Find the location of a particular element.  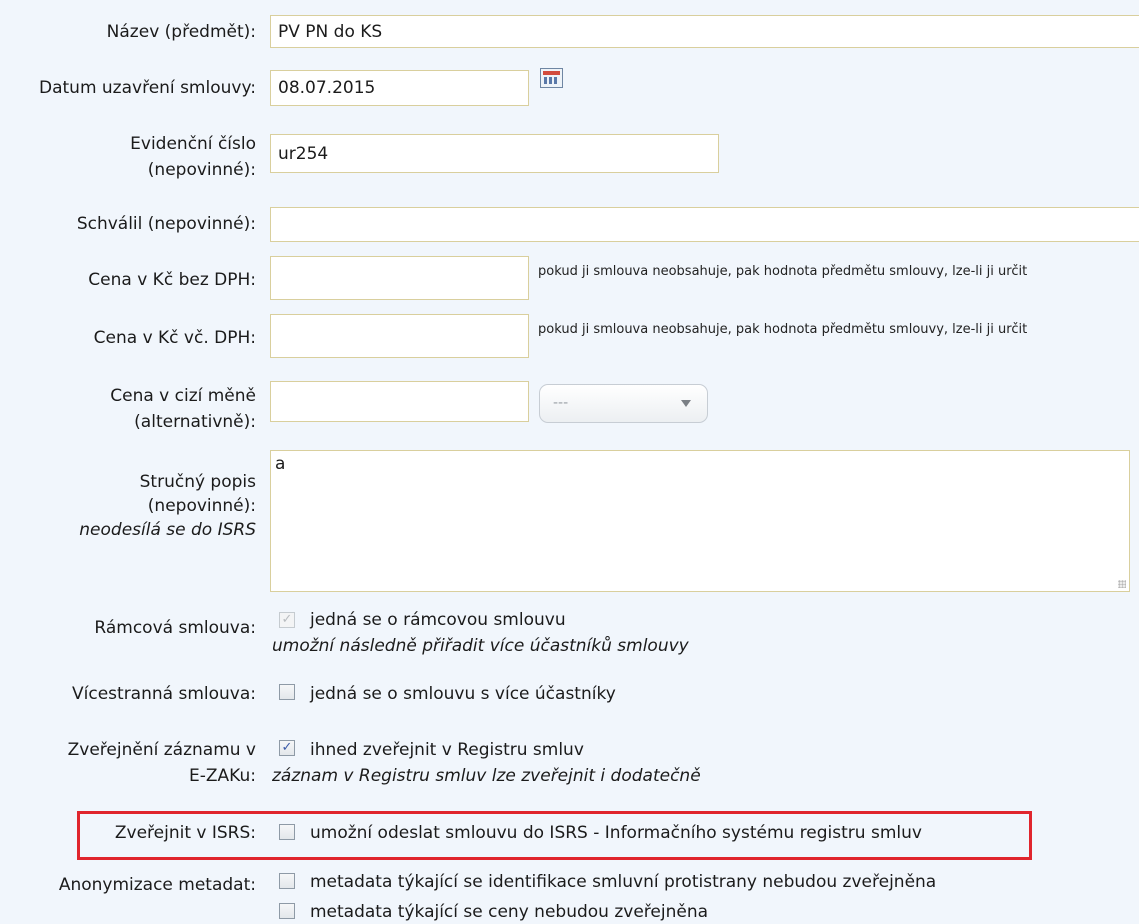

evidencni-input is located at coordinates (494, 153).